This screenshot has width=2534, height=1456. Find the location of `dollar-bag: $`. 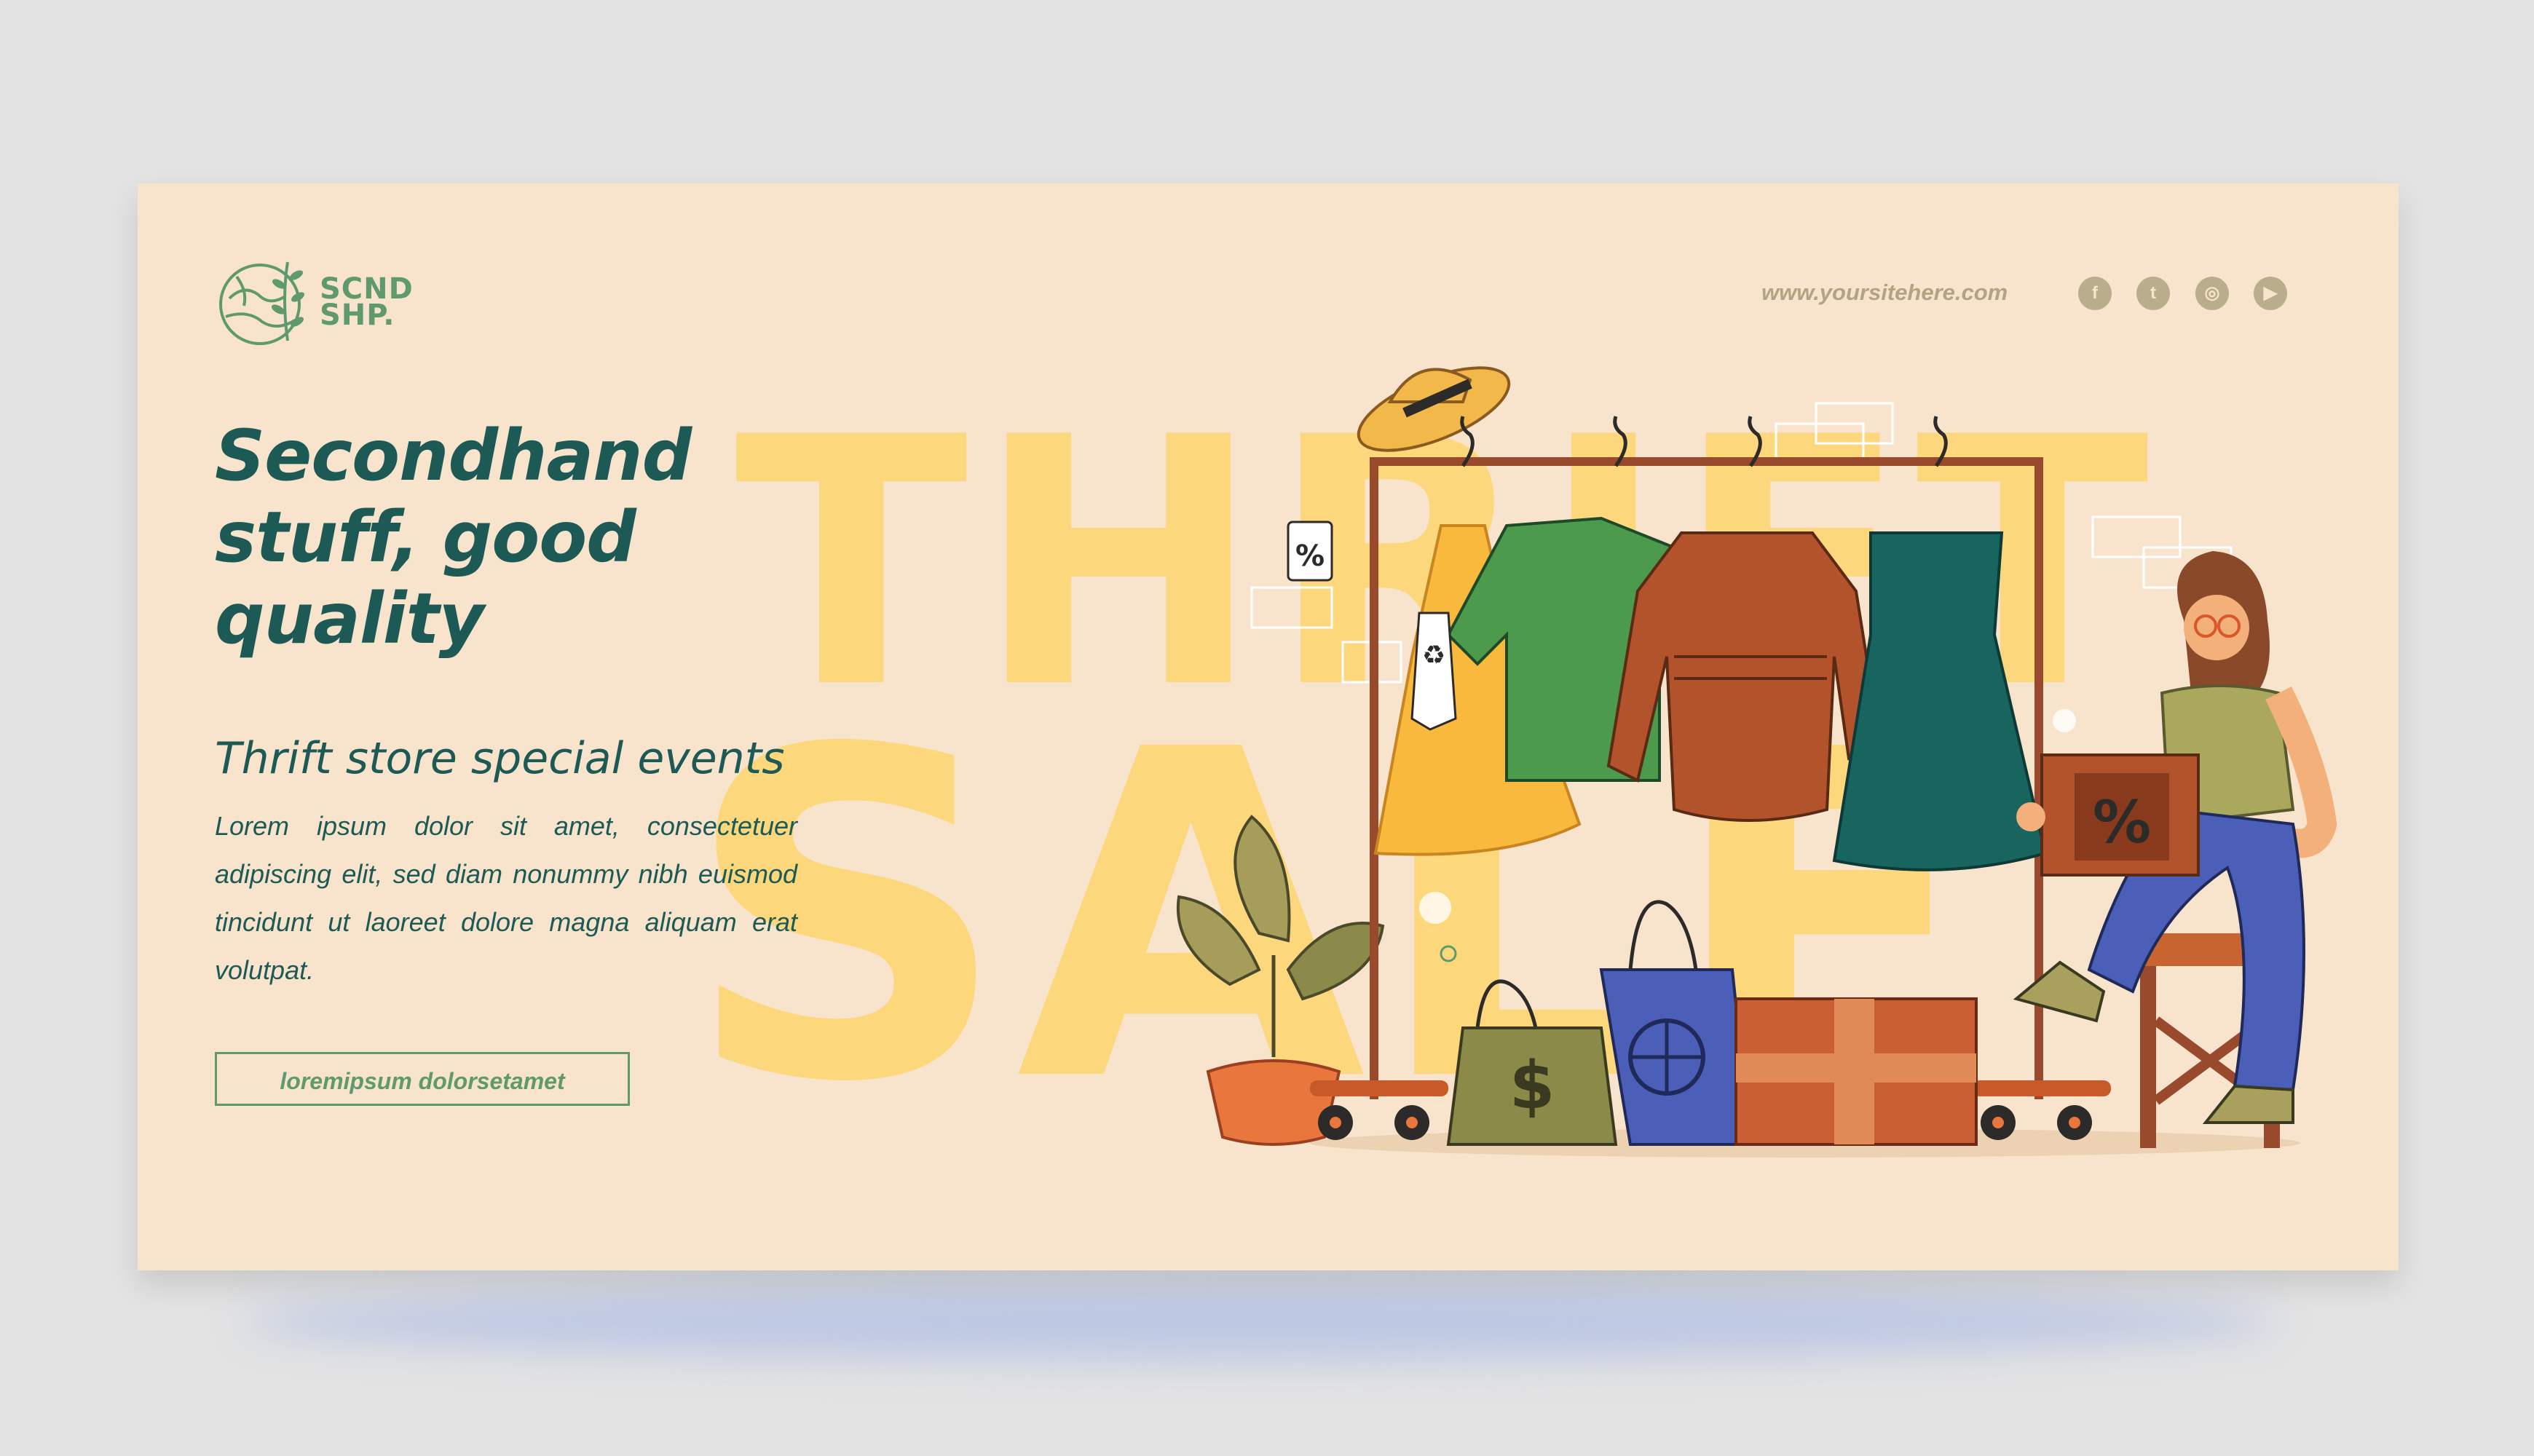

dollar-bag: $ is located at coordinates (1532, 1062).